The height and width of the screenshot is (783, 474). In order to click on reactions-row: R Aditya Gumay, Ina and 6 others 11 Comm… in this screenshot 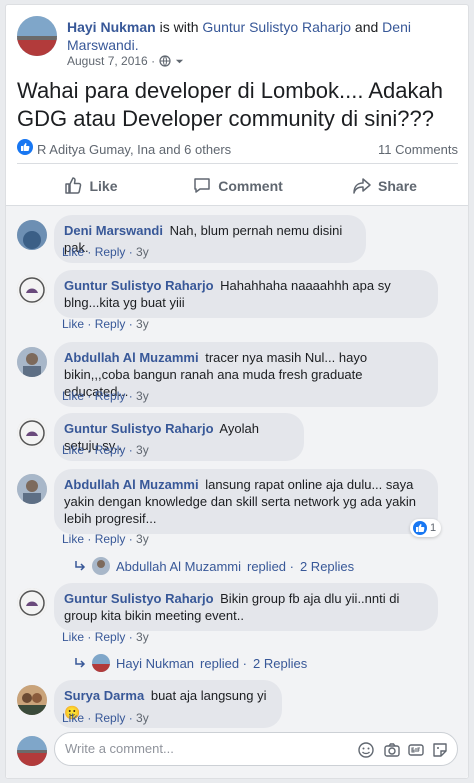, I will do `click(237, 149)`.